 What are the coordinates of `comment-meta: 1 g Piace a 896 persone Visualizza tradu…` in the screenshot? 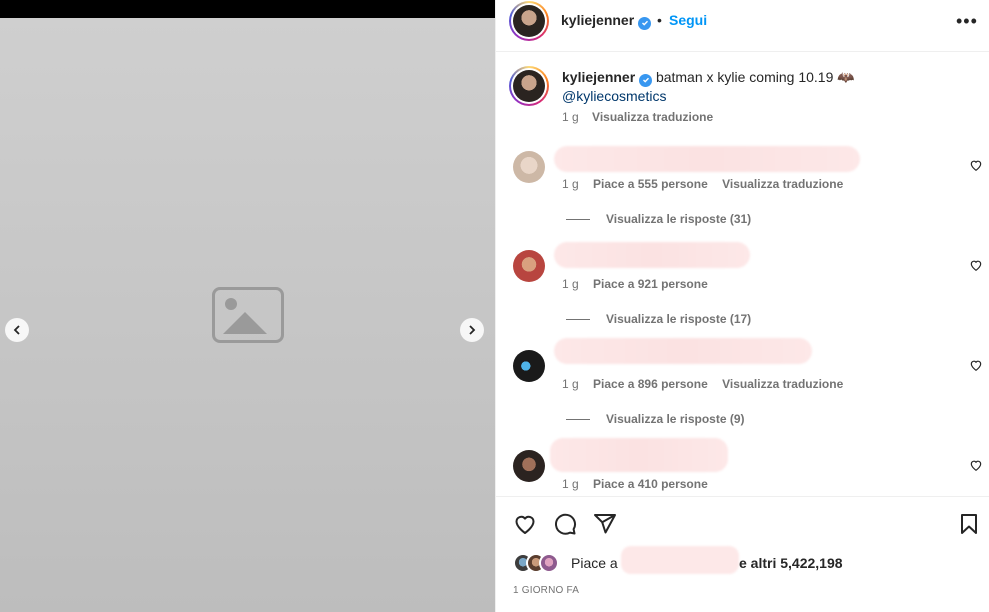 It's located at (708, 384).